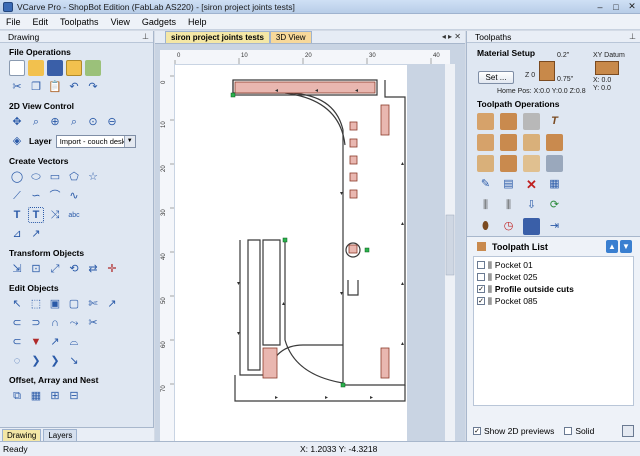 The image size is (640, 456). I want to click on menu-view: View, so click(120, 22).